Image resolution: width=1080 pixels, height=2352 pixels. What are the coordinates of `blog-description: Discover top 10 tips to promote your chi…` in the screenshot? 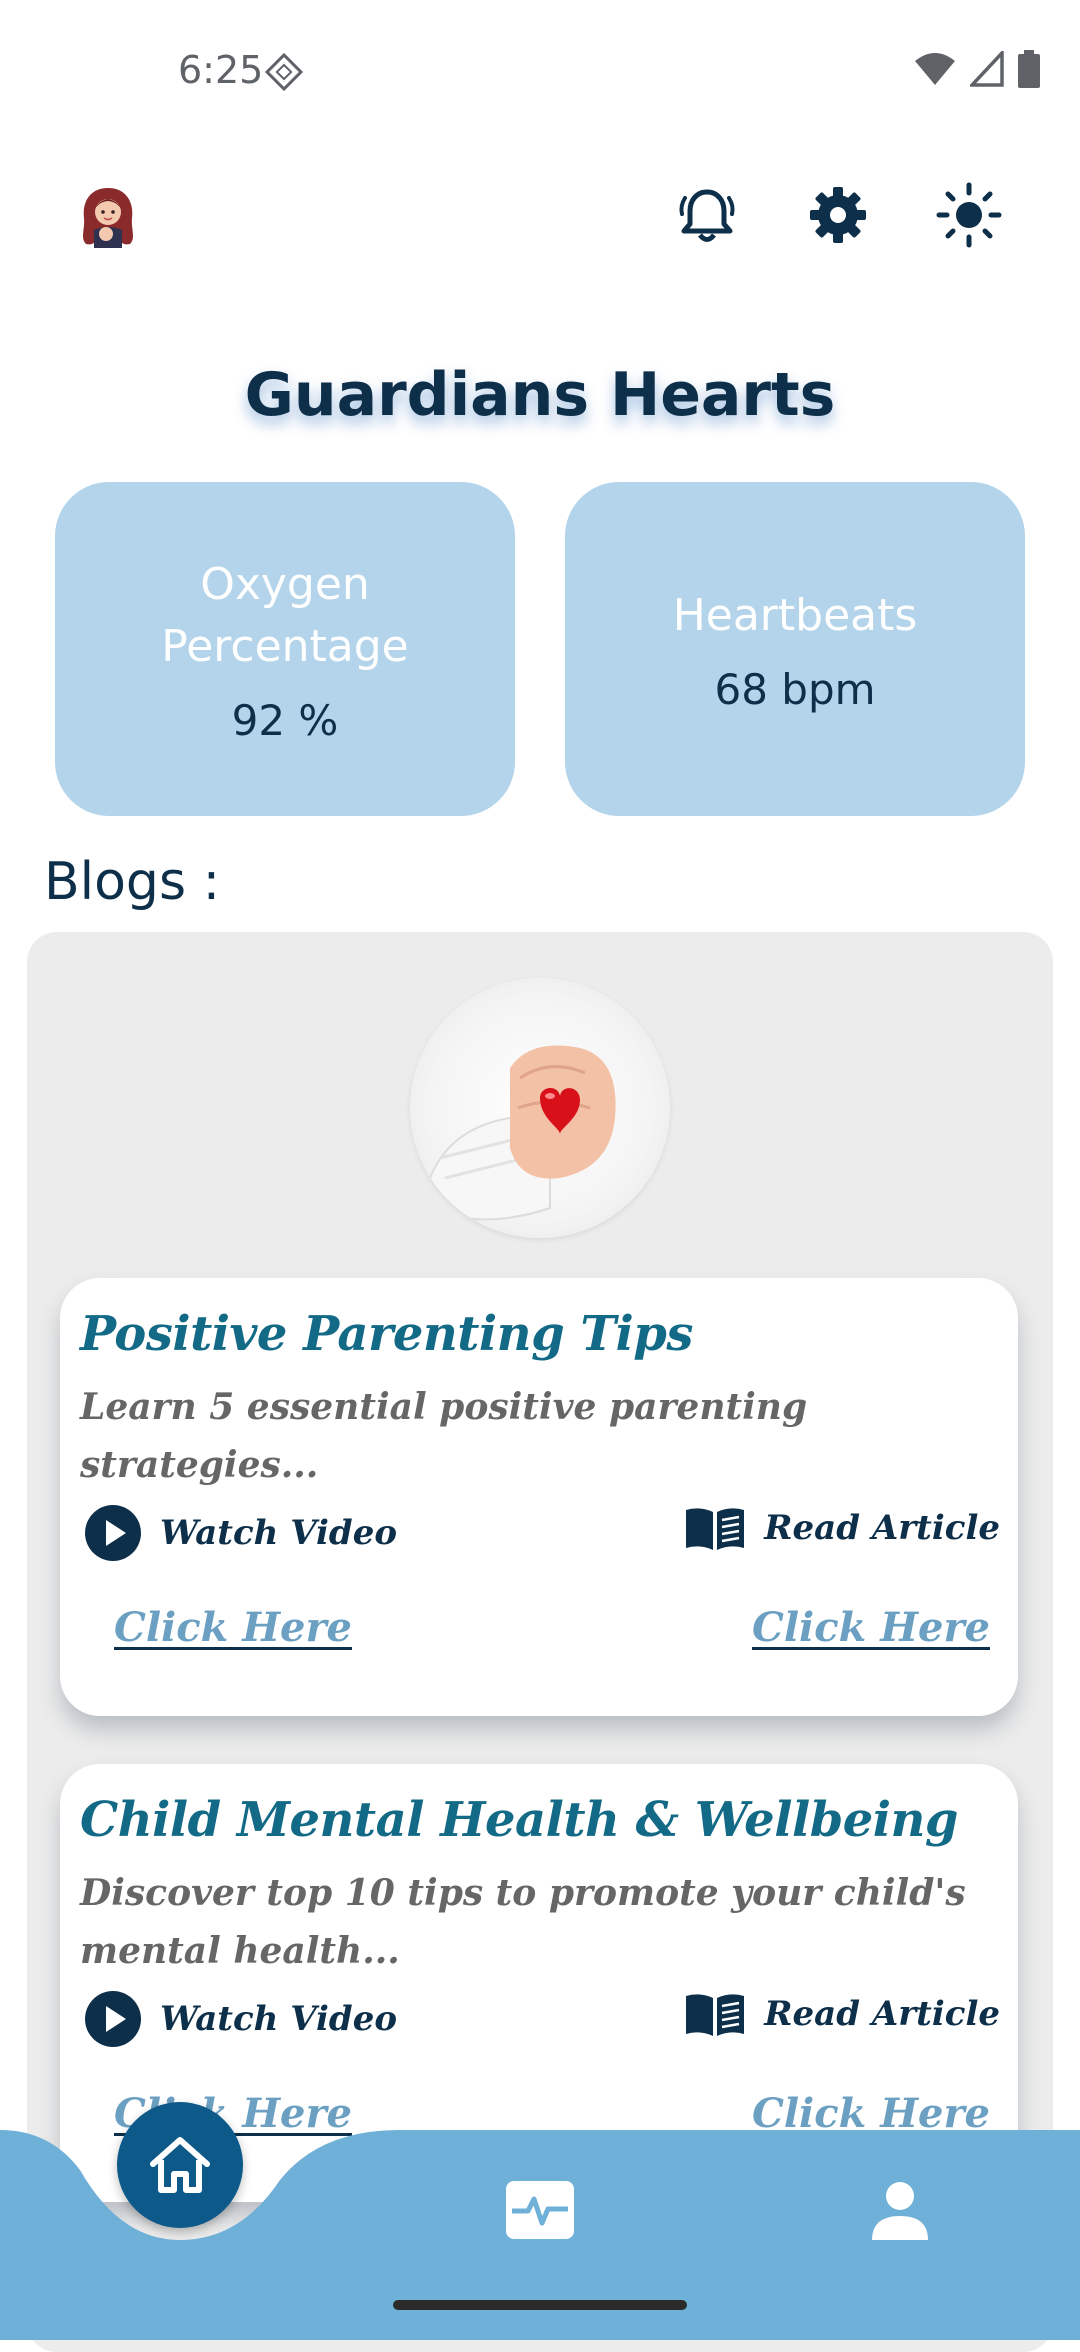 It's located at (523, 1922).